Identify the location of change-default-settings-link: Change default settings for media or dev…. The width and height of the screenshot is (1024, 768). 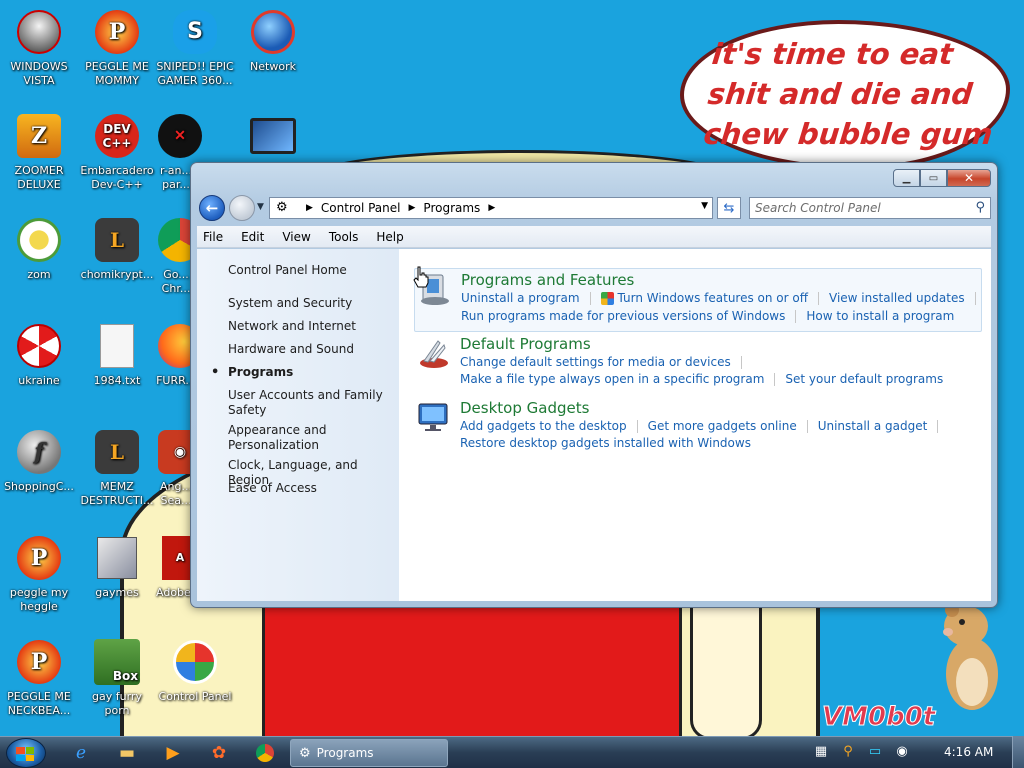
(595, 362).